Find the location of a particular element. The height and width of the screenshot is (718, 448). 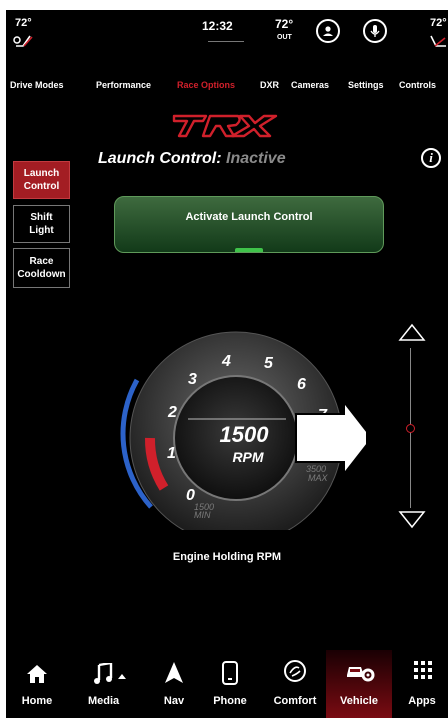

side-race-cooldown: Race Cooldown is located at coordinates (41, 268).